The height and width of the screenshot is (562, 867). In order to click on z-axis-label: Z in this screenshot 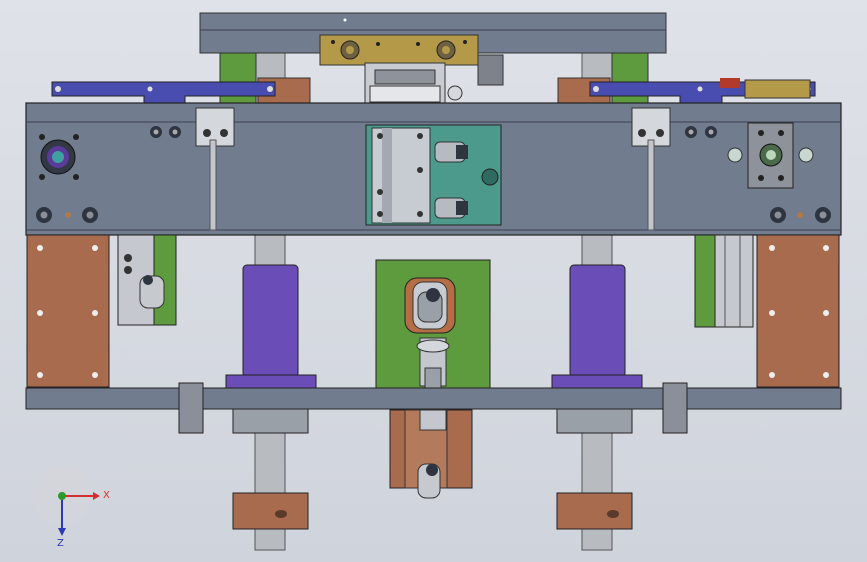, I will do `click(60, 543)`.